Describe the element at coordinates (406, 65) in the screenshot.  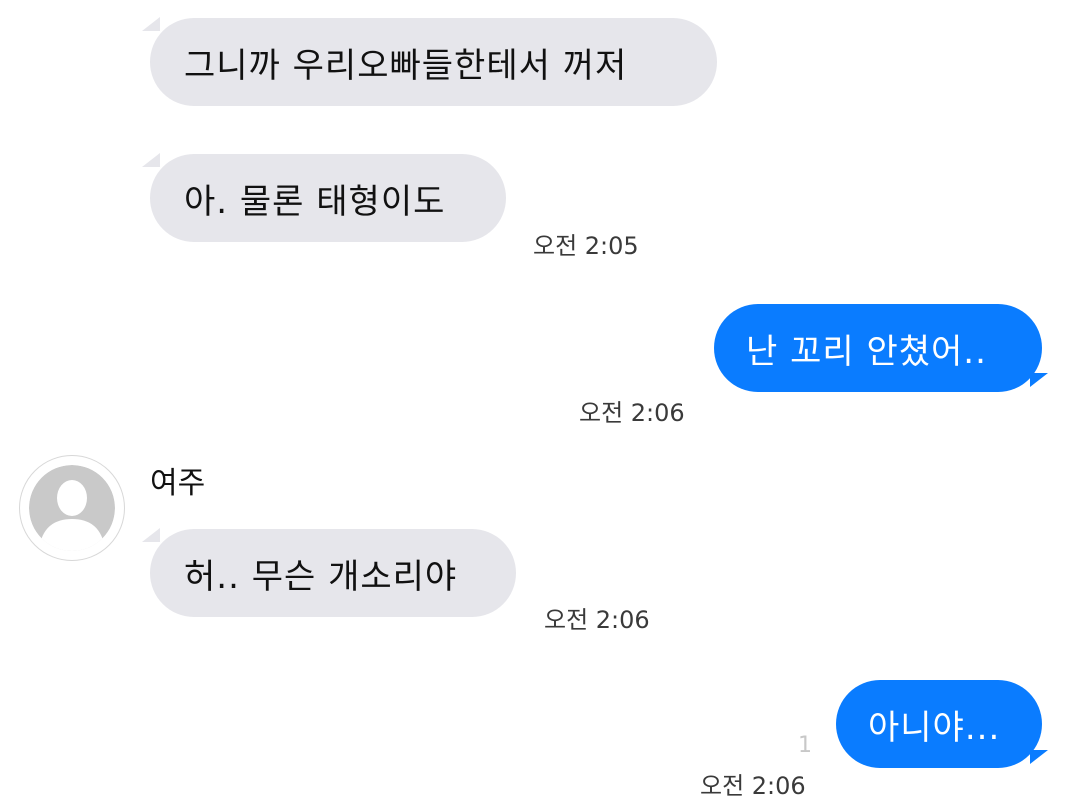
I see `message-text: 그니까 우리오빠들한테서 꺼저` at that location.